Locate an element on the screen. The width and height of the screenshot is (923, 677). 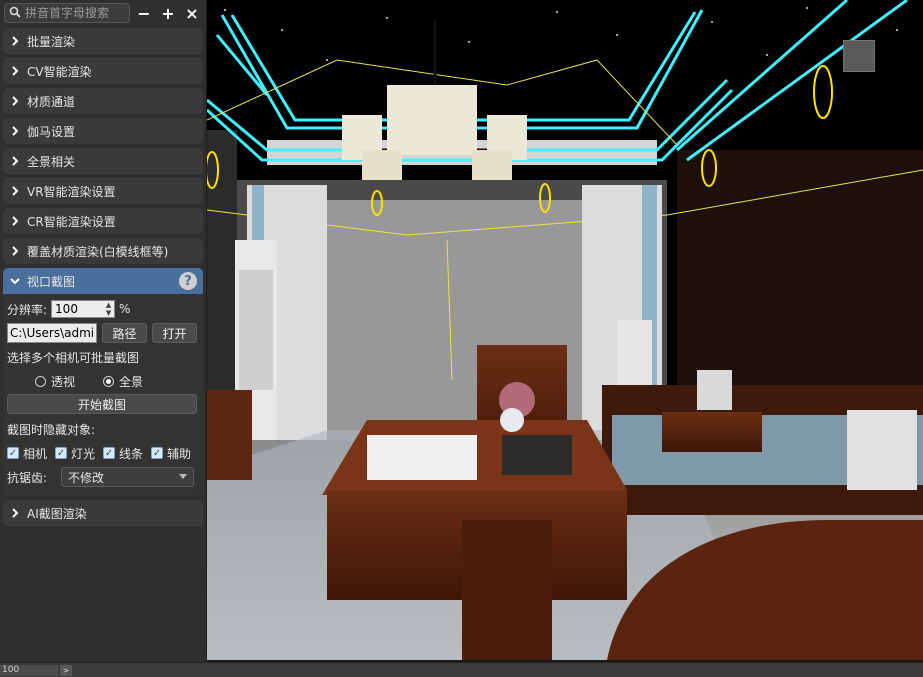
path-input is located at coordinates (52, 333).